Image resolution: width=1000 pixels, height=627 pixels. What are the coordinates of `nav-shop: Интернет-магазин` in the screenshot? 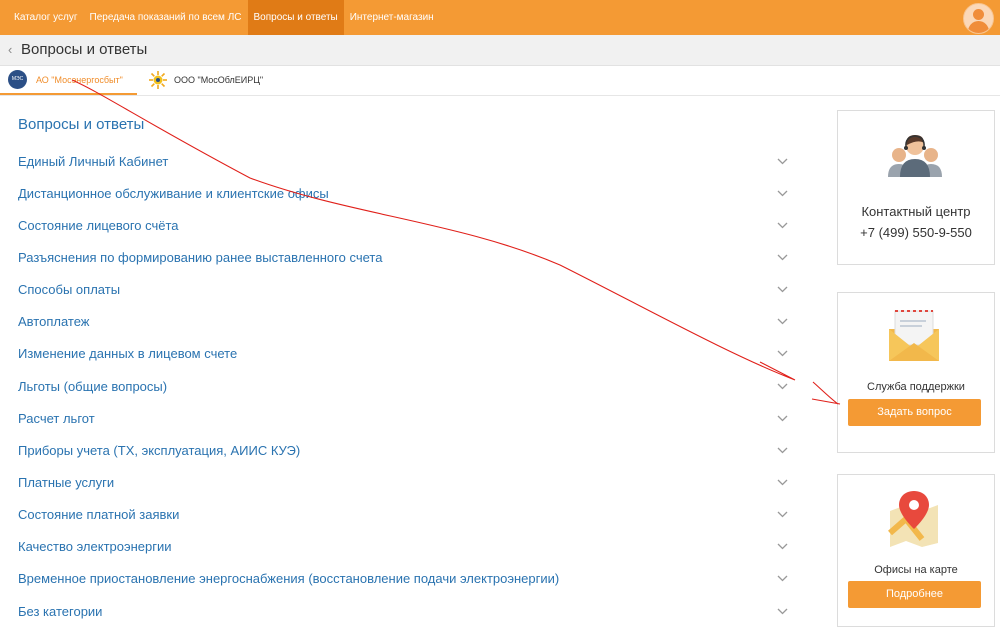 It's located at (392, 17).